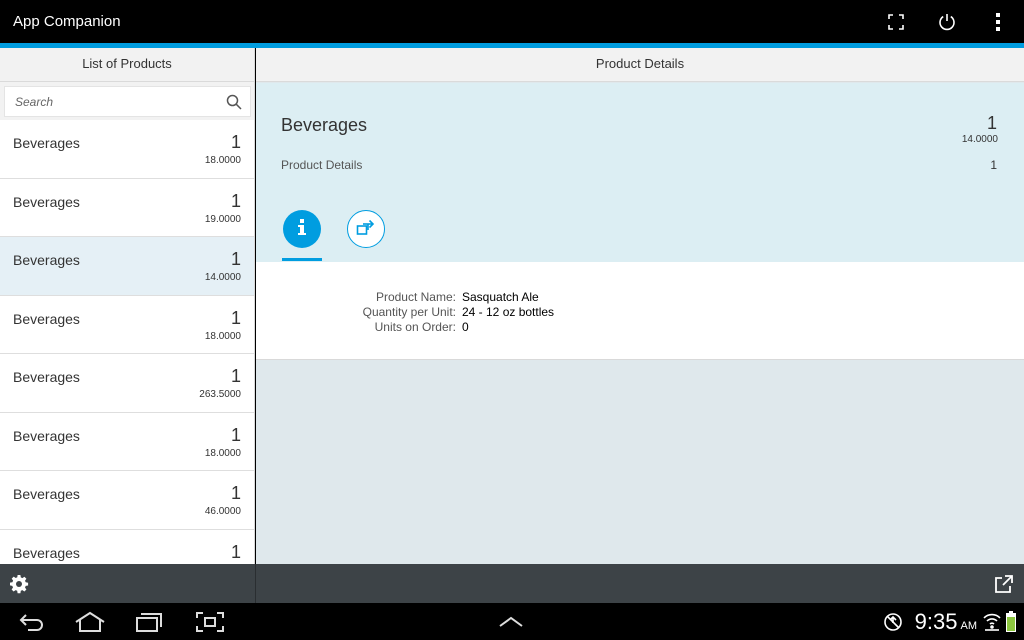 The height and width of the screenshot is (640, 1024). Describe the element at coordinates (992, 622) in the screenshot. I see `wifi-icon` at that location.